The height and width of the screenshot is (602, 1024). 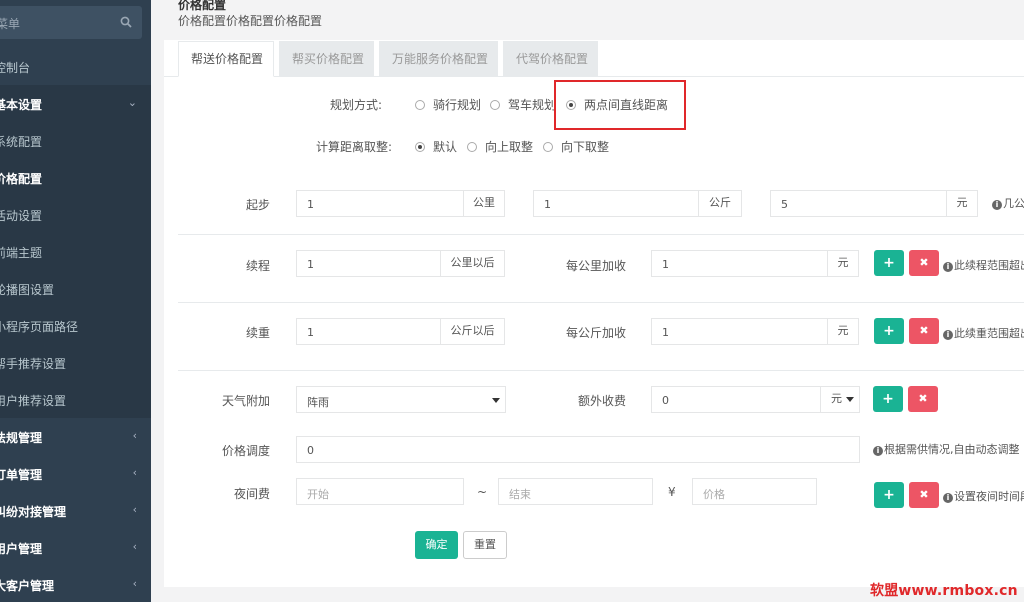 I want to click on search-icon, so click(x=126, y=22).